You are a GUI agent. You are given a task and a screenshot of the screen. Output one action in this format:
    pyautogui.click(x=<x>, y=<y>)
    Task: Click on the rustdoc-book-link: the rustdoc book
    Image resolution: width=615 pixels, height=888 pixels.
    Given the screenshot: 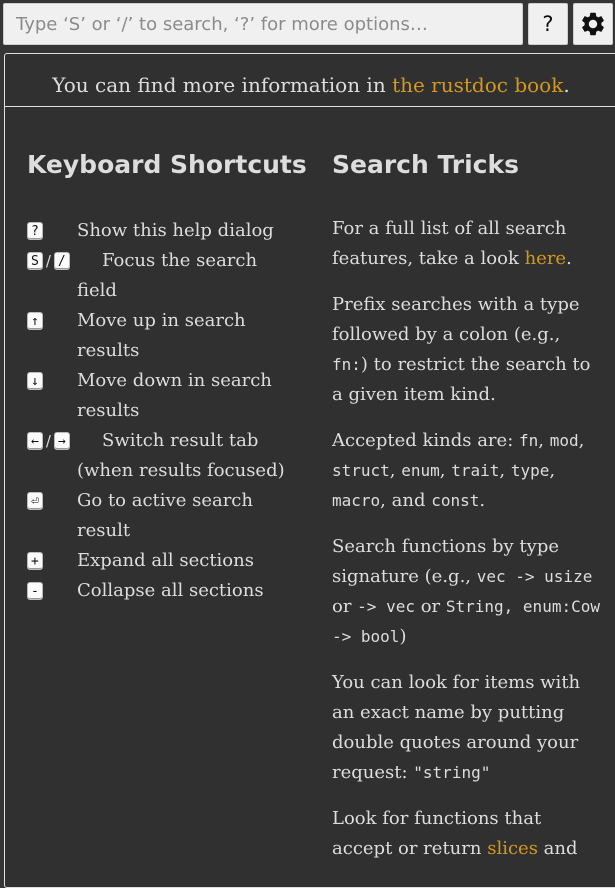 What is the action you would take?
    pyautogui.click(x=477, y=85)
    